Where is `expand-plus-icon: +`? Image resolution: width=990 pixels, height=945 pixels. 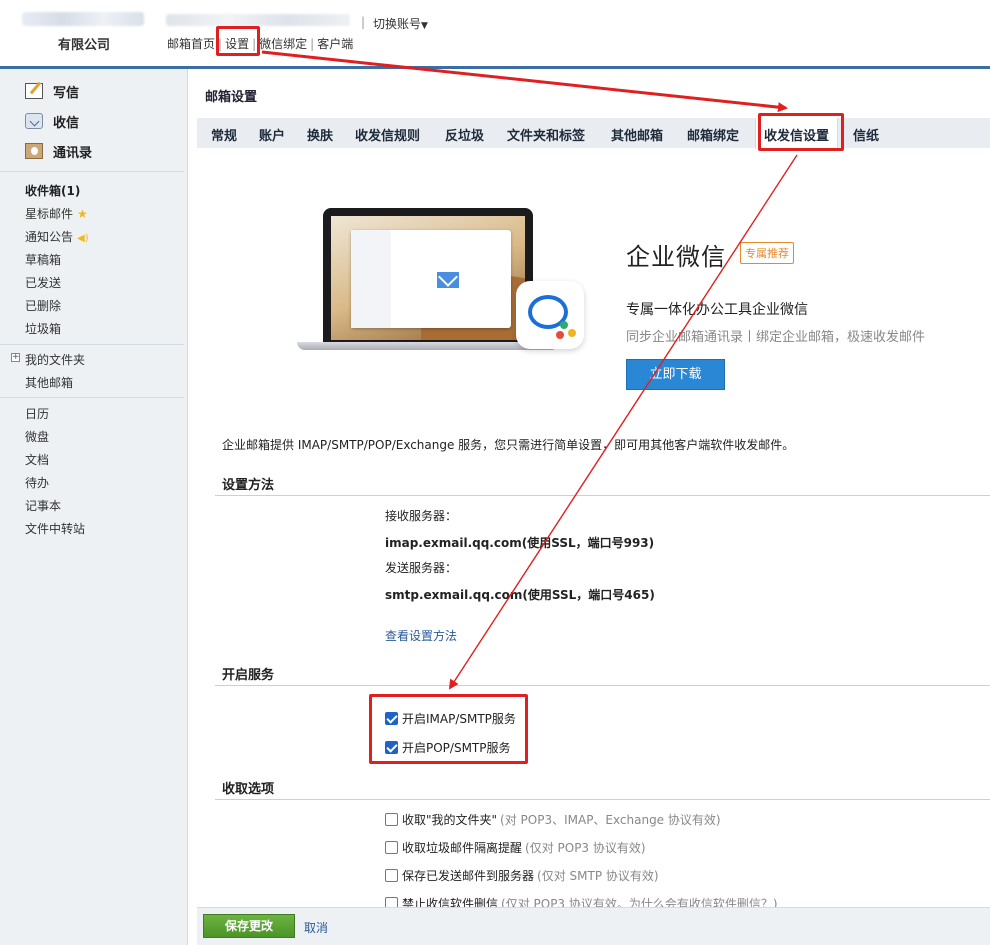 expand-plus-icon: + is located at coordinates (15, 357).